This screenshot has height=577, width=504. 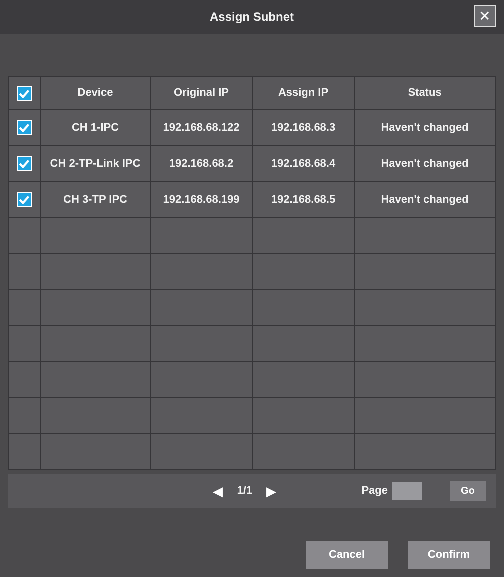 I want to click on table-cell: 192.168.68.3, so click(x=303, y=128).